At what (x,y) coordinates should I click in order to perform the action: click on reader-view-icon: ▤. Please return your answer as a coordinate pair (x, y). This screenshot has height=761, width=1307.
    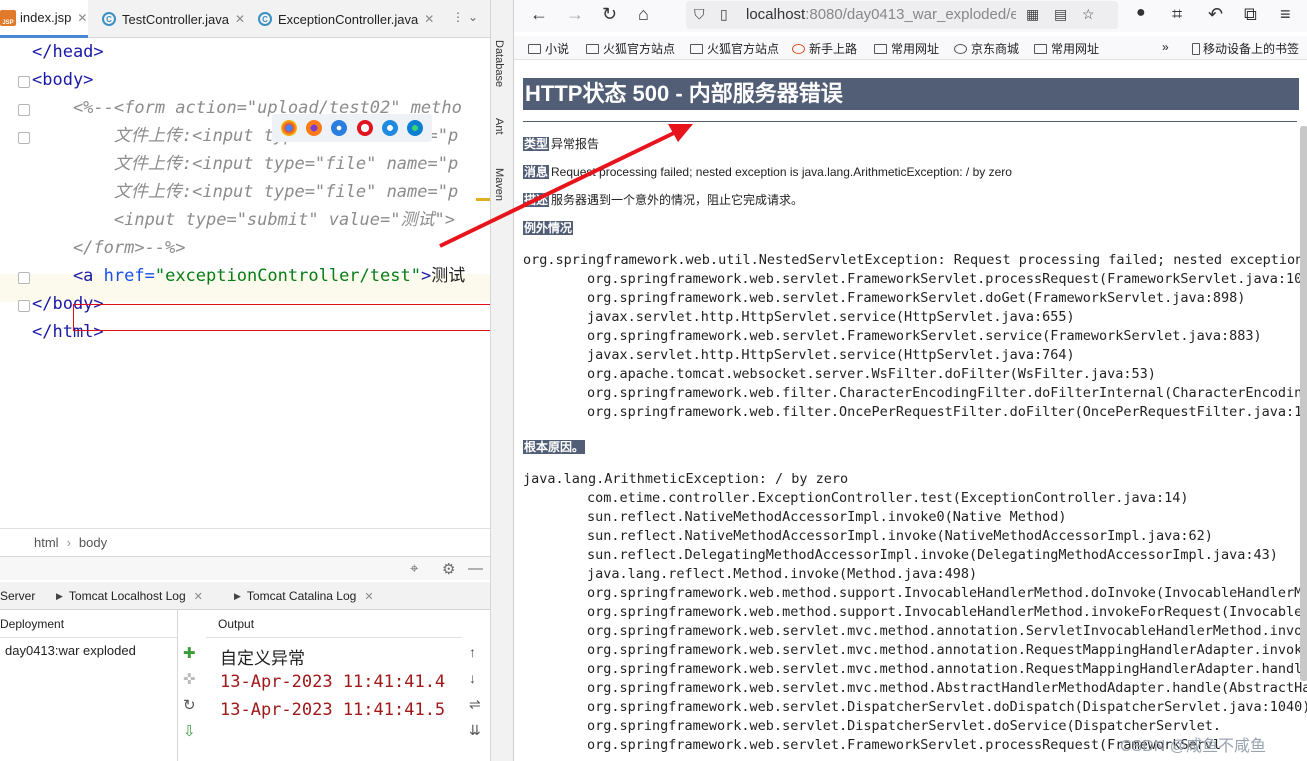
    Looking at the image, I should click on (1060, 14).